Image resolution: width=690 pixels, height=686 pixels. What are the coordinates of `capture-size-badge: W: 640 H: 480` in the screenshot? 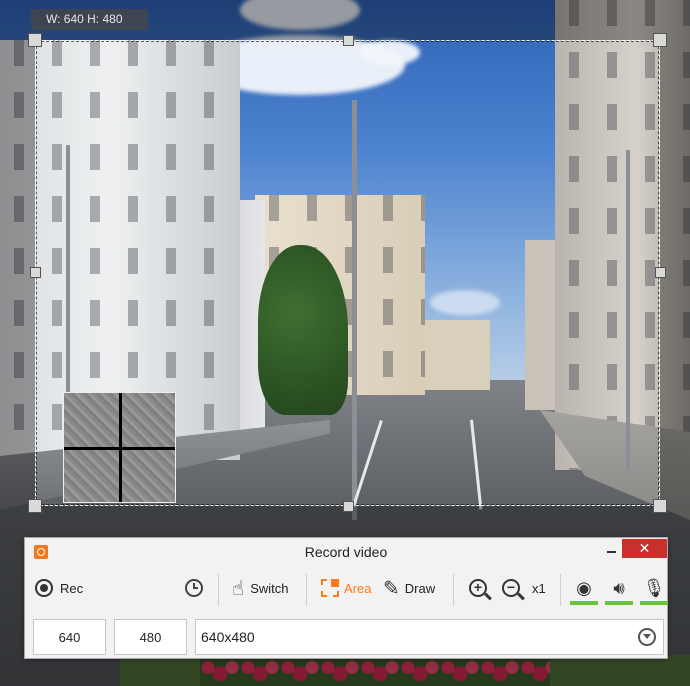 It's located at (89, 19).